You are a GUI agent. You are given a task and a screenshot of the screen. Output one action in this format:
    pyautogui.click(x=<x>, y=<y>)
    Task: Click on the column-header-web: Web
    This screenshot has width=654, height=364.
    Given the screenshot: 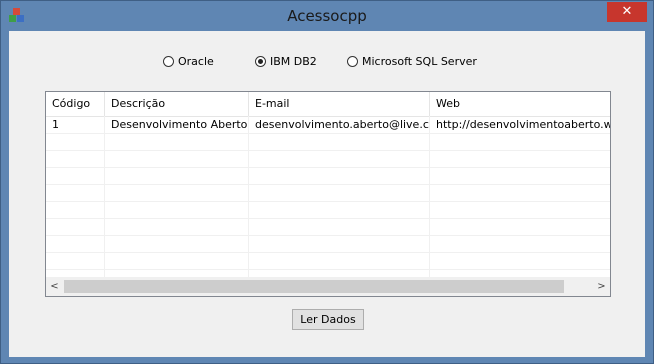 What is the action you would take?
    pyautogui.click(x=520, y=104)
    